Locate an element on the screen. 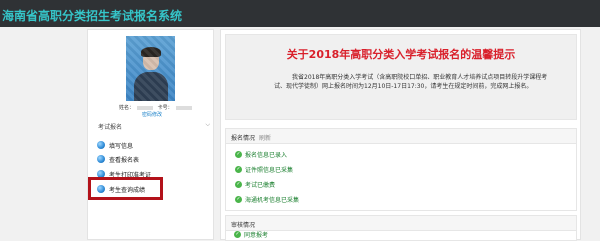 The height and width of the screenshot is (241, 600). id-mask is located at coordinates (183, 107).